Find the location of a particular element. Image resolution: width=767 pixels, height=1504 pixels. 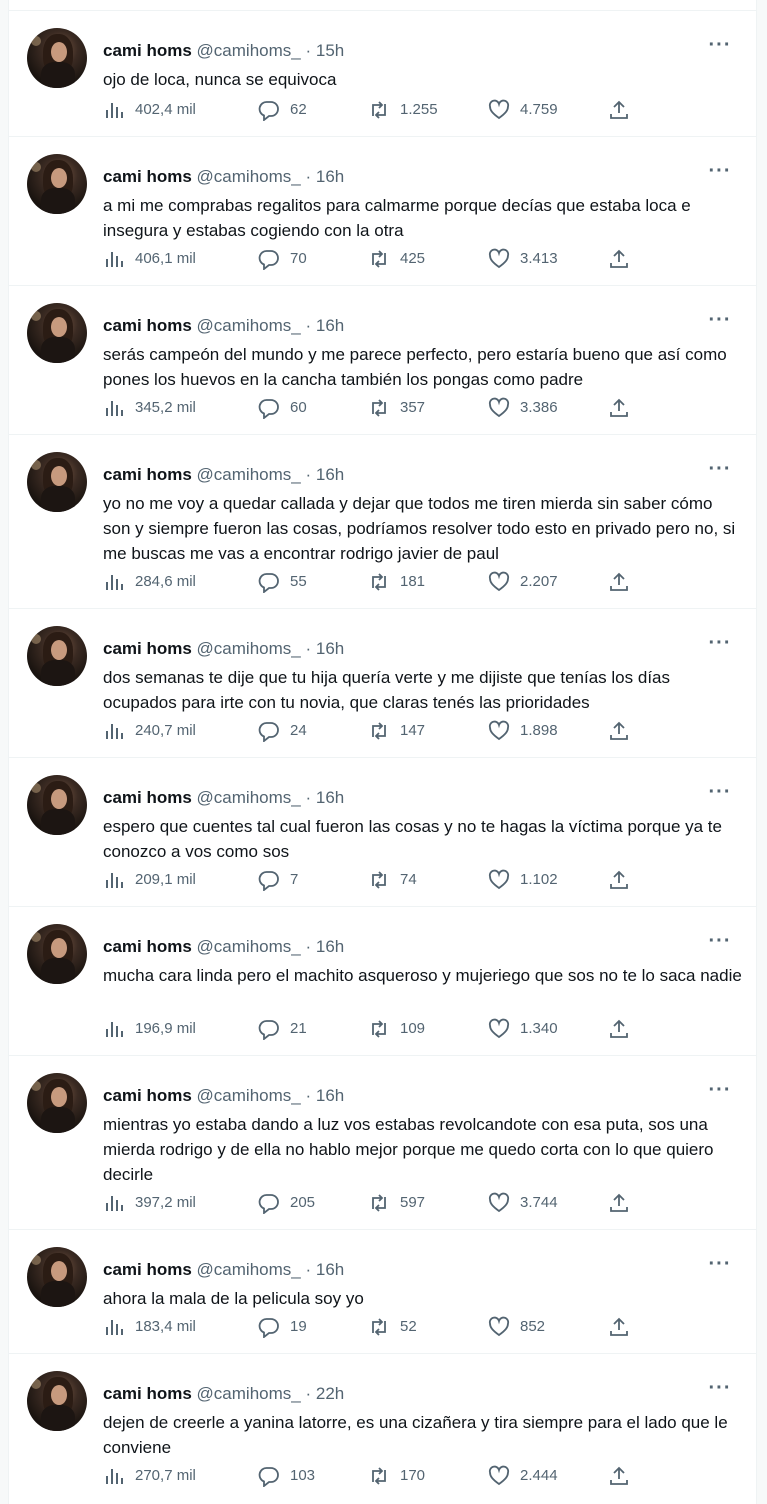

retweet-button: 170 is located at coordinates (396, 1476).